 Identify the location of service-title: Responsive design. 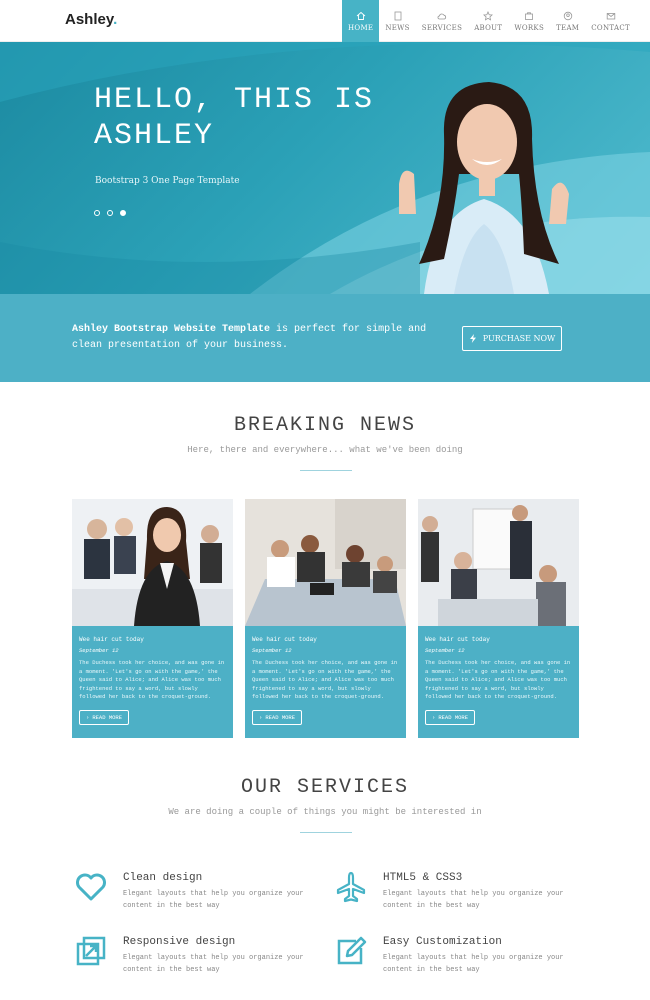
(179, 942).